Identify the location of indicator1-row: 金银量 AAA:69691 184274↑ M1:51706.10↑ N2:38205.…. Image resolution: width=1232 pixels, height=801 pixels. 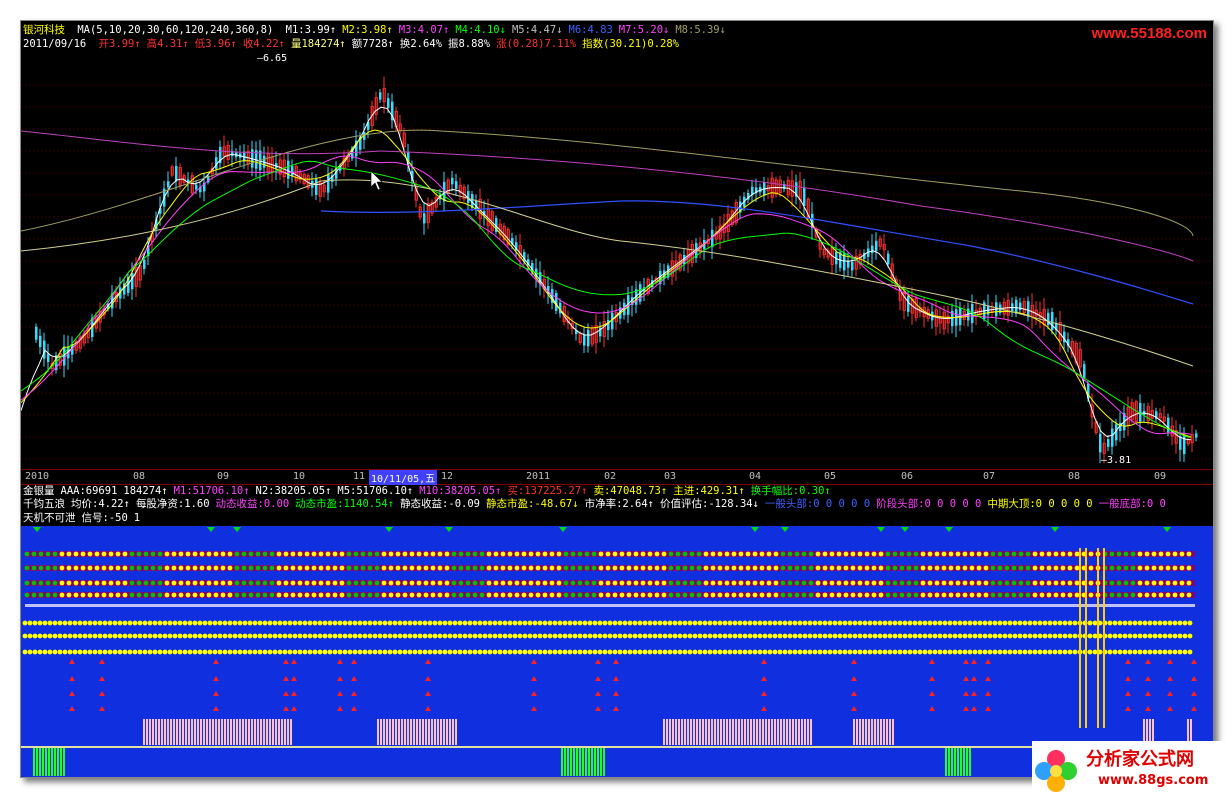
(430, 491).